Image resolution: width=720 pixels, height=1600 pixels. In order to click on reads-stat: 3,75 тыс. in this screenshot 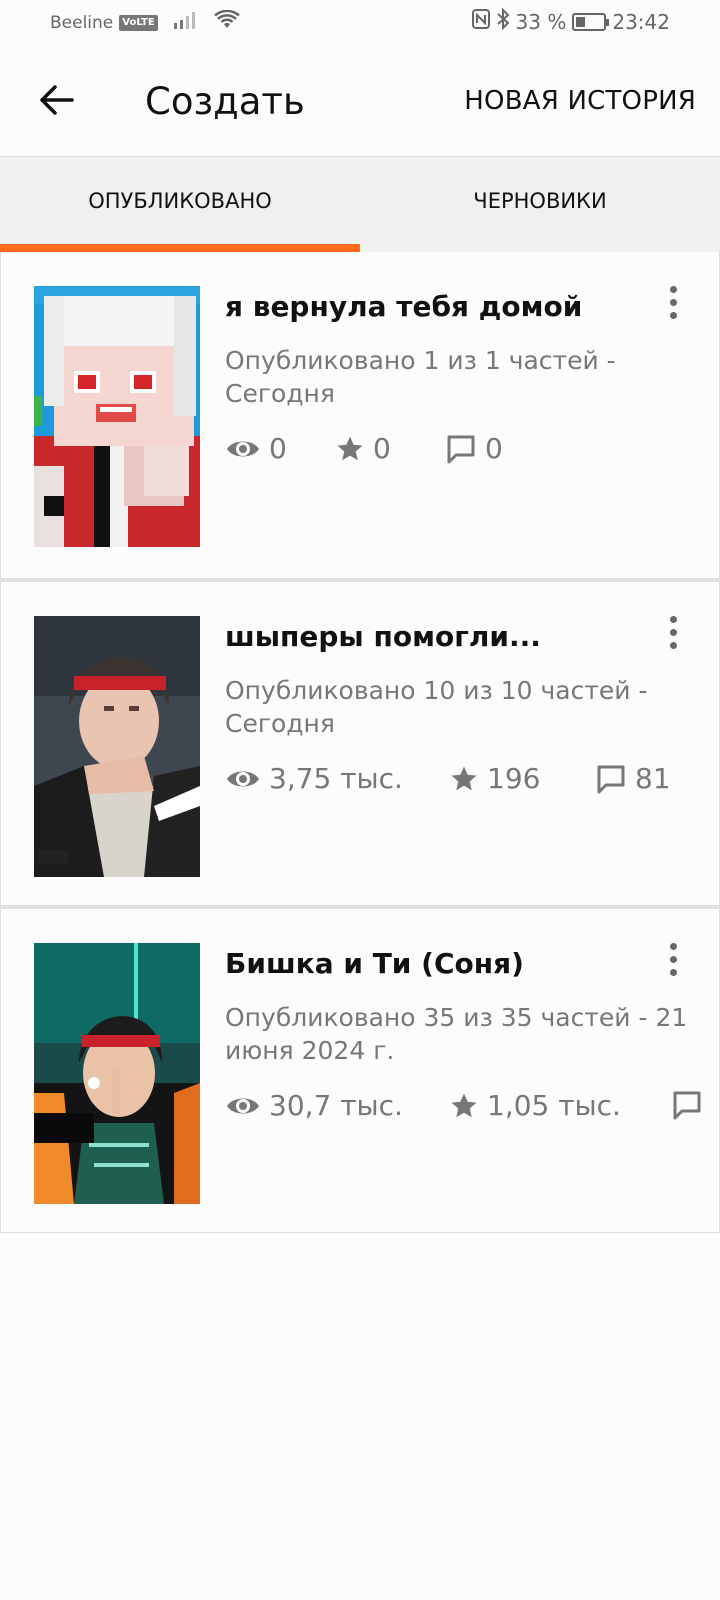, I will do `click(314, 778)`.